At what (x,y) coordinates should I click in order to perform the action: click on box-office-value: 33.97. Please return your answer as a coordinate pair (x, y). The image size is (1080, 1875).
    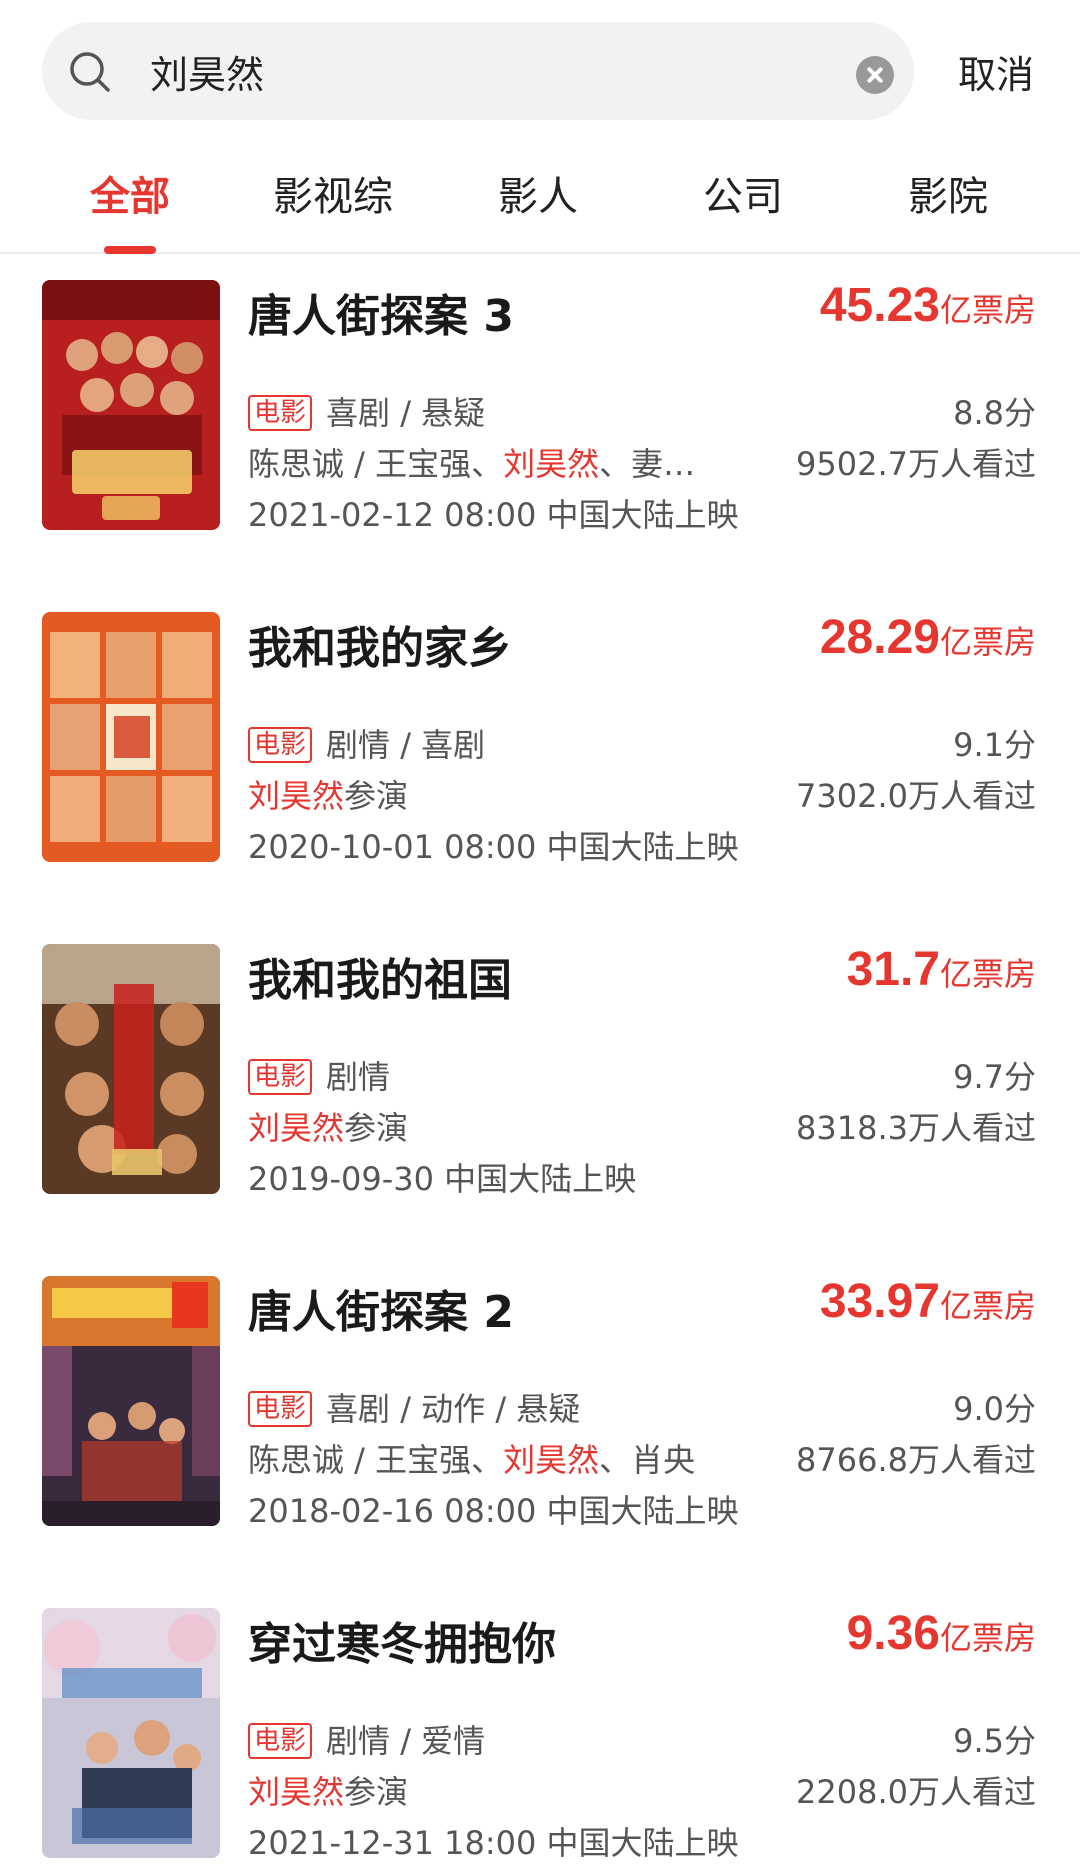
    Looking at the image, I should click on (879, 1301).